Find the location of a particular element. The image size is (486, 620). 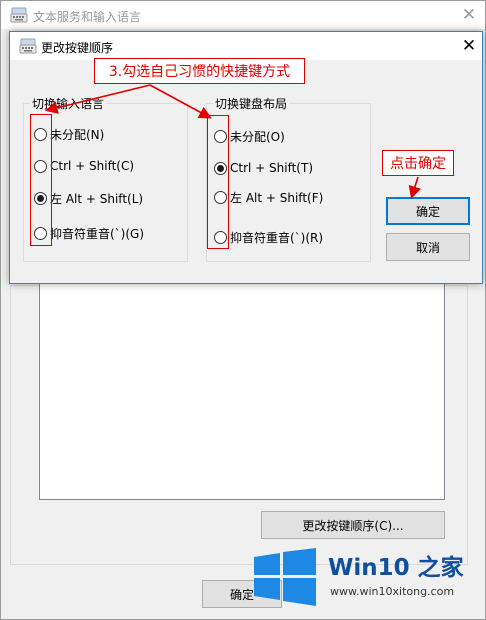

annotation-box-right is located at coordinates (218, 182).